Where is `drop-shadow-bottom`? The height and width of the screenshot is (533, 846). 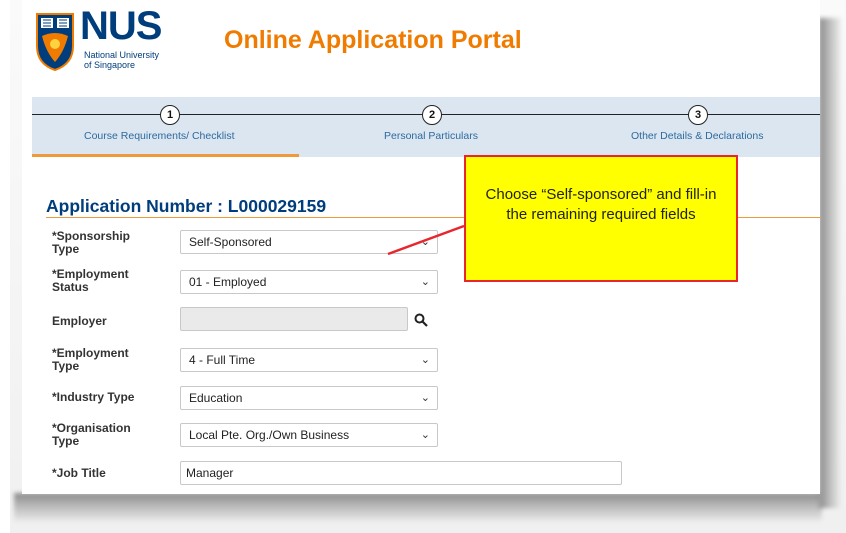 drop-shadow-bottom is located at coordinates (418, 507).